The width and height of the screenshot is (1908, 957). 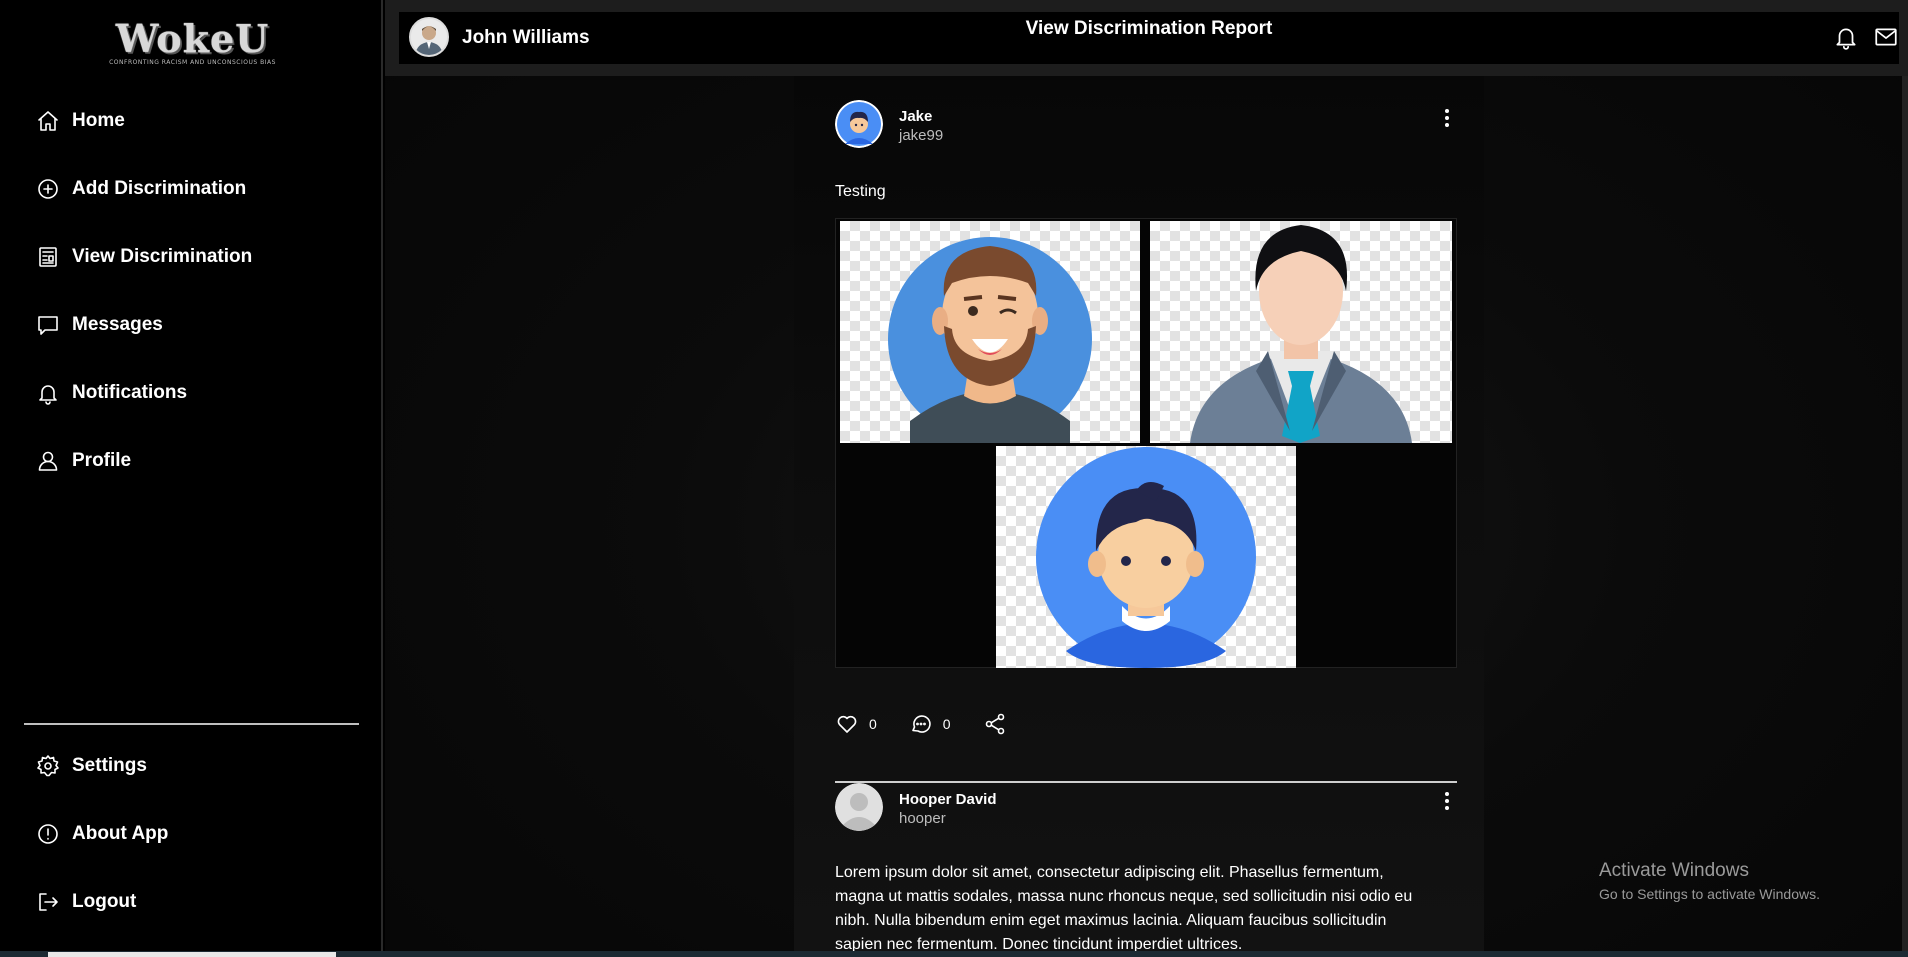 I want to click on sidebar-item-profile: Profile, so click(x=83, y=461).